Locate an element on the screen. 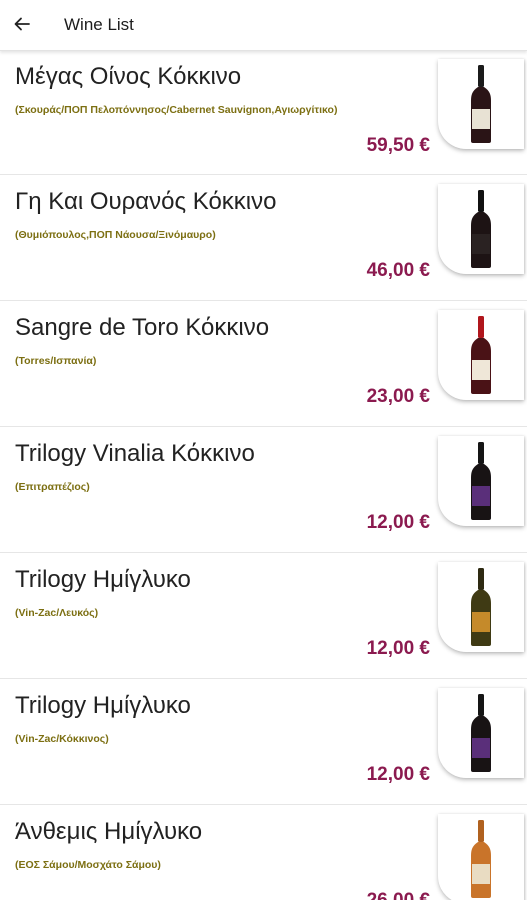 Image resolution: width=527 pixels, height=900 pixels. wine-details: (Vin-Zac/Λευκός) is located at coordinates (57, 613).